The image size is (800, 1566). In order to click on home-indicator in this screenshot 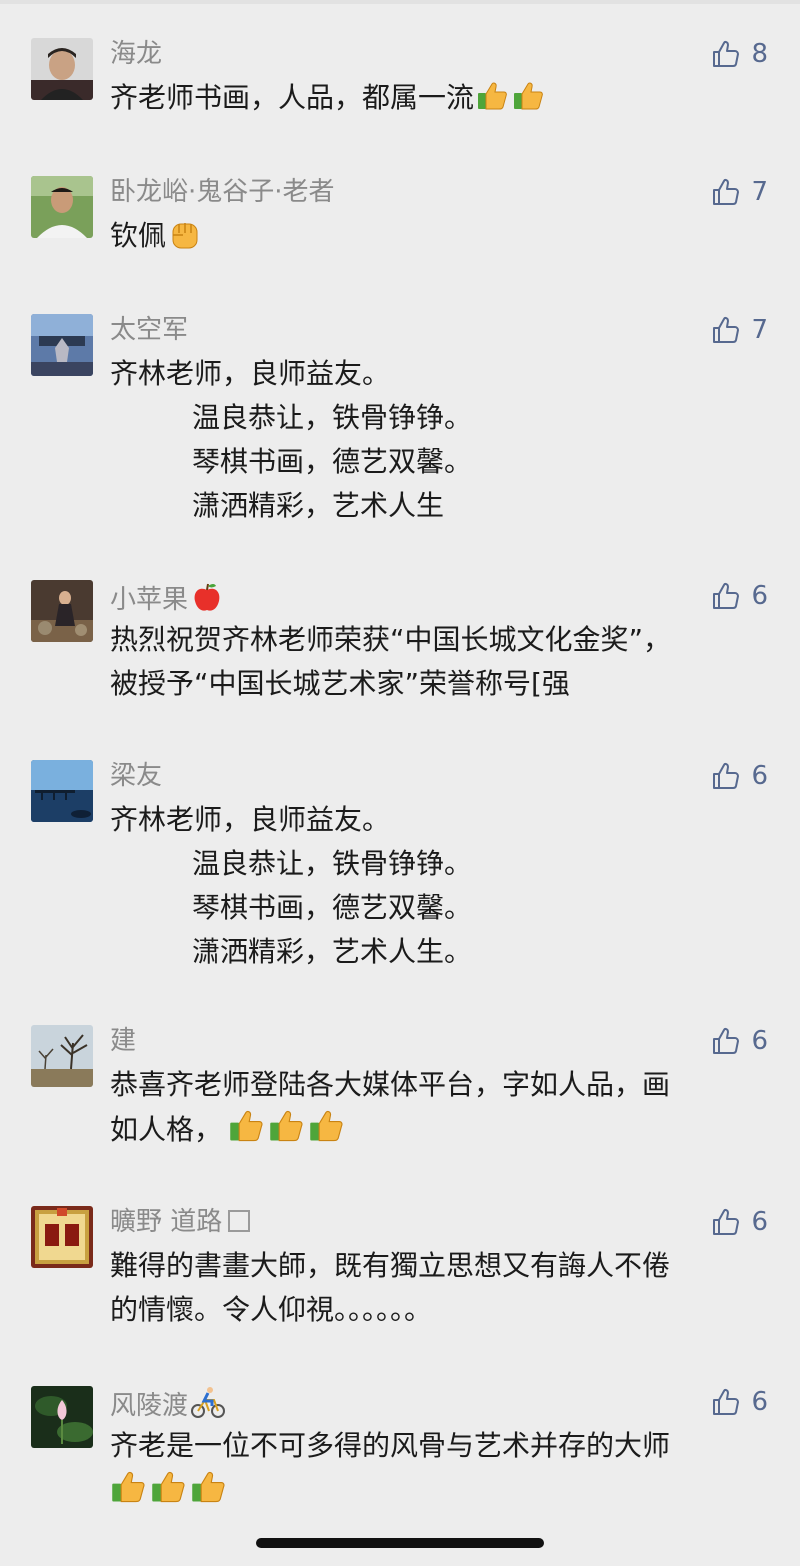, I will do `click(400, 1543)`.